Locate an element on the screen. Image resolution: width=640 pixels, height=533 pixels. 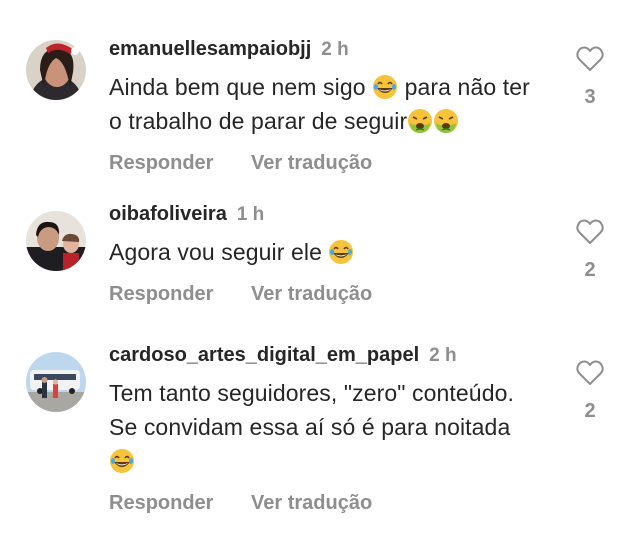
timestamp: 1 h is located at coordinates (250, 214).